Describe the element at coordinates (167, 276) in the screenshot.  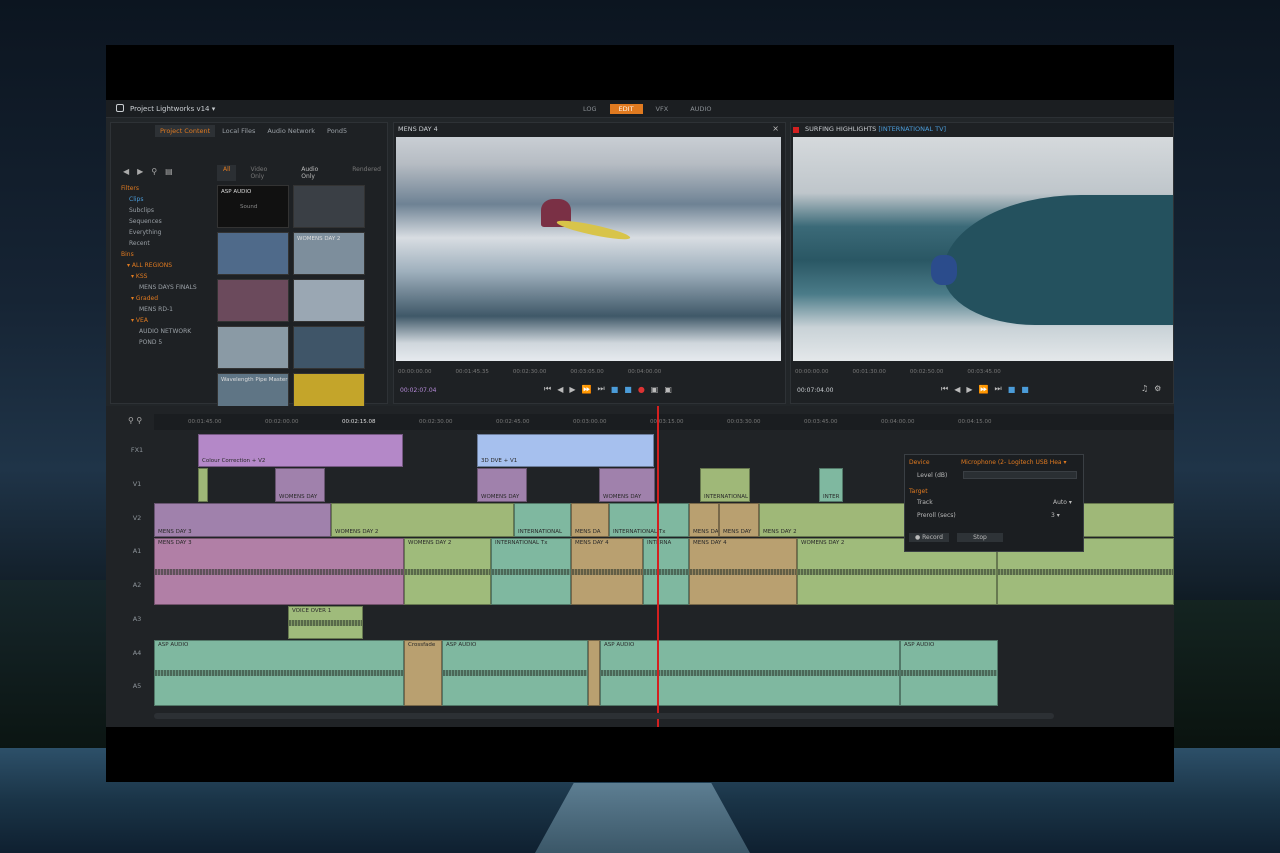
I see `sidebar-item: ▾ KSS` at that location.